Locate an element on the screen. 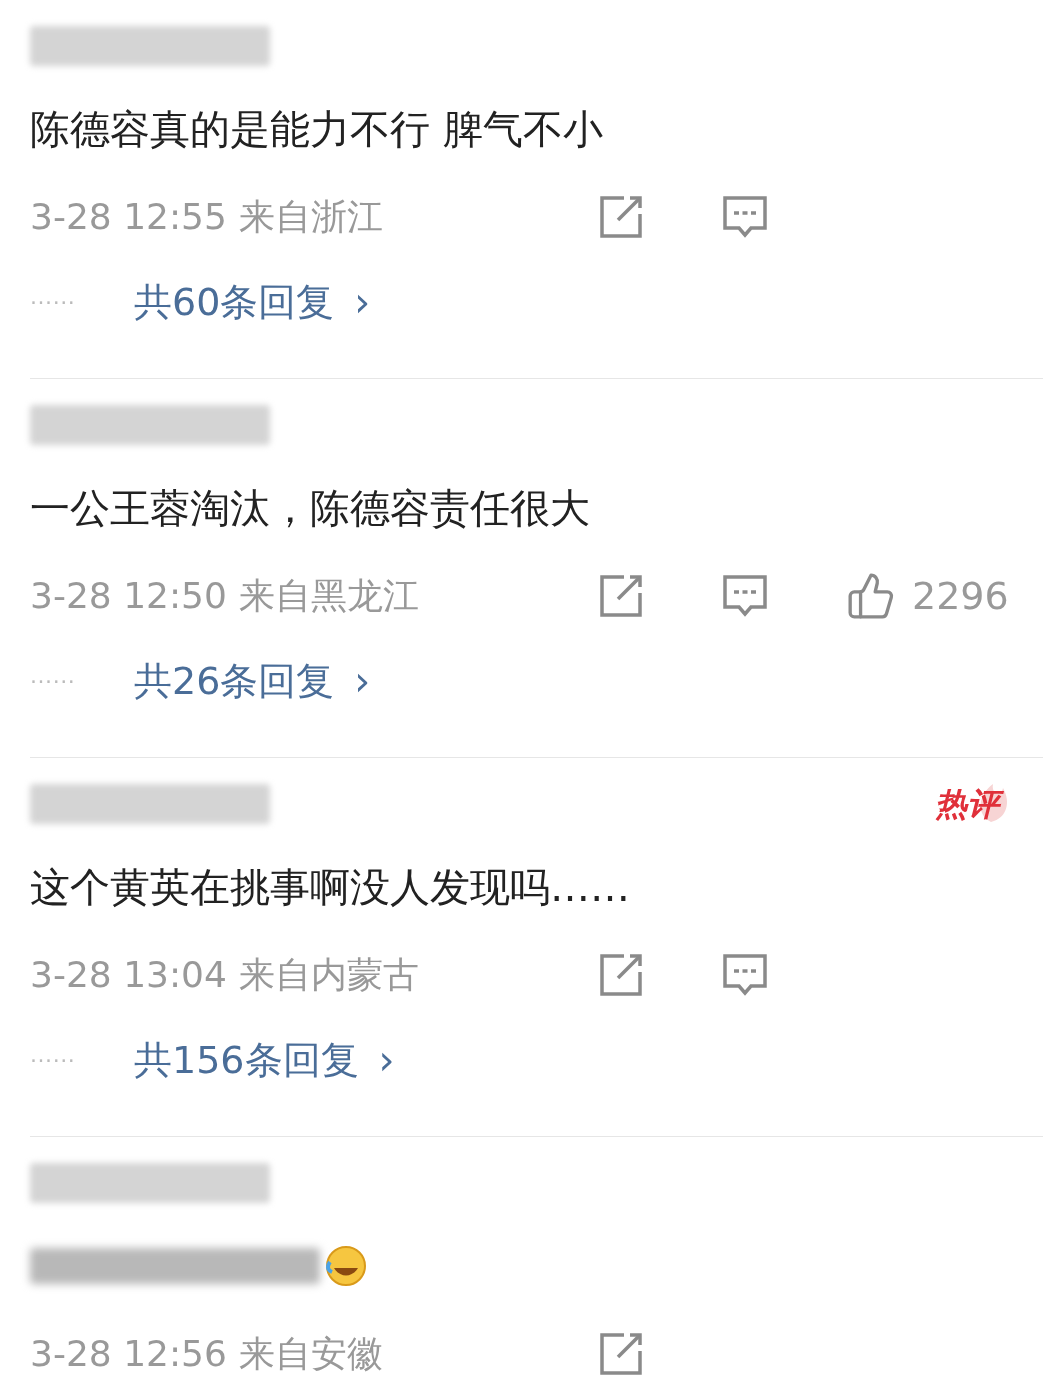 This screenshot has width=1043, height=1392. comment-time: 3-28 13:04 is located at coordinates (128, 975).